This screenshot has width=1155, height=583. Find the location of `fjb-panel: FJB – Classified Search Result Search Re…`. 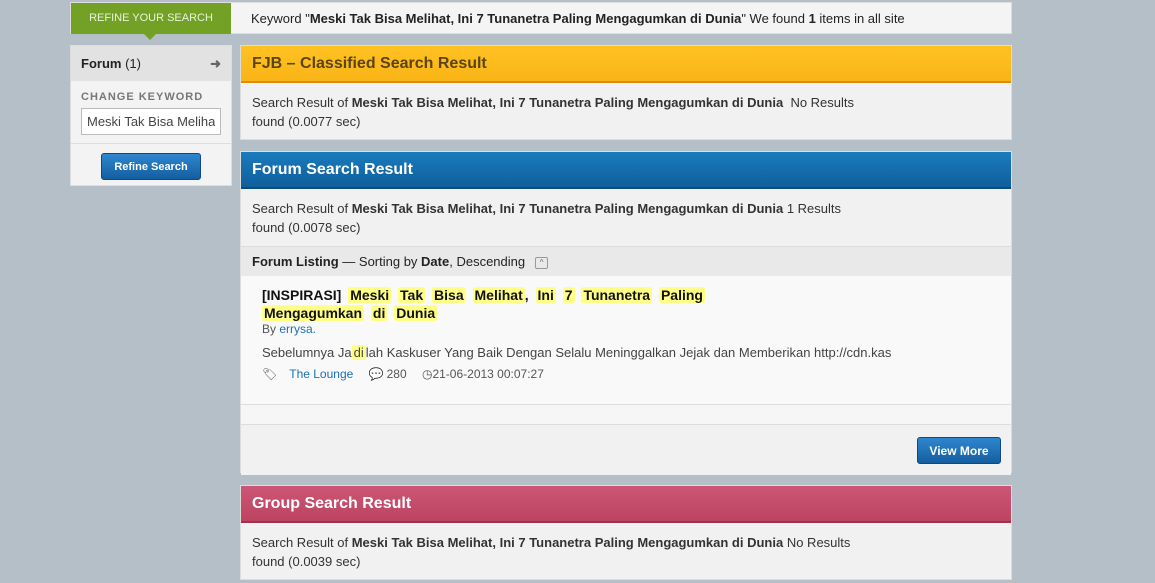

fjb-panel: FJB – Classified Search Result Search Re… is located at coordinates (626, 92).